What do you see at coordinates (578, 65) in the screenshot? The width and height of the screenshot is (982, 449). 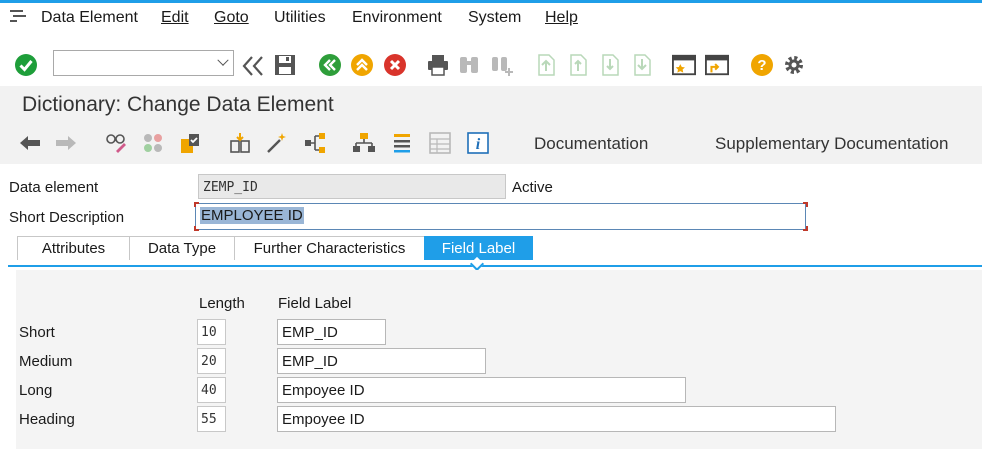 I see `previous-page-icon` at bounding box center [578, 65].